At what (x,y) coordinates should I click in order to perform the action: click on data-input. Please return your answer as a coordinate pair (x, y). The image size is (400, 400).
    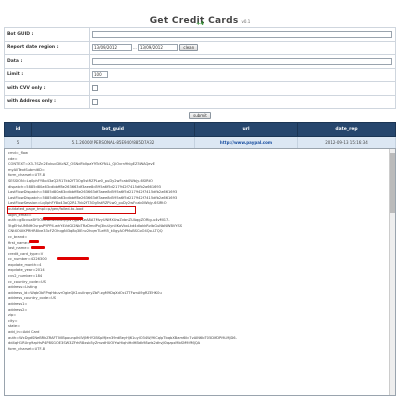
    Looking at the image, I should click on (242, 61).